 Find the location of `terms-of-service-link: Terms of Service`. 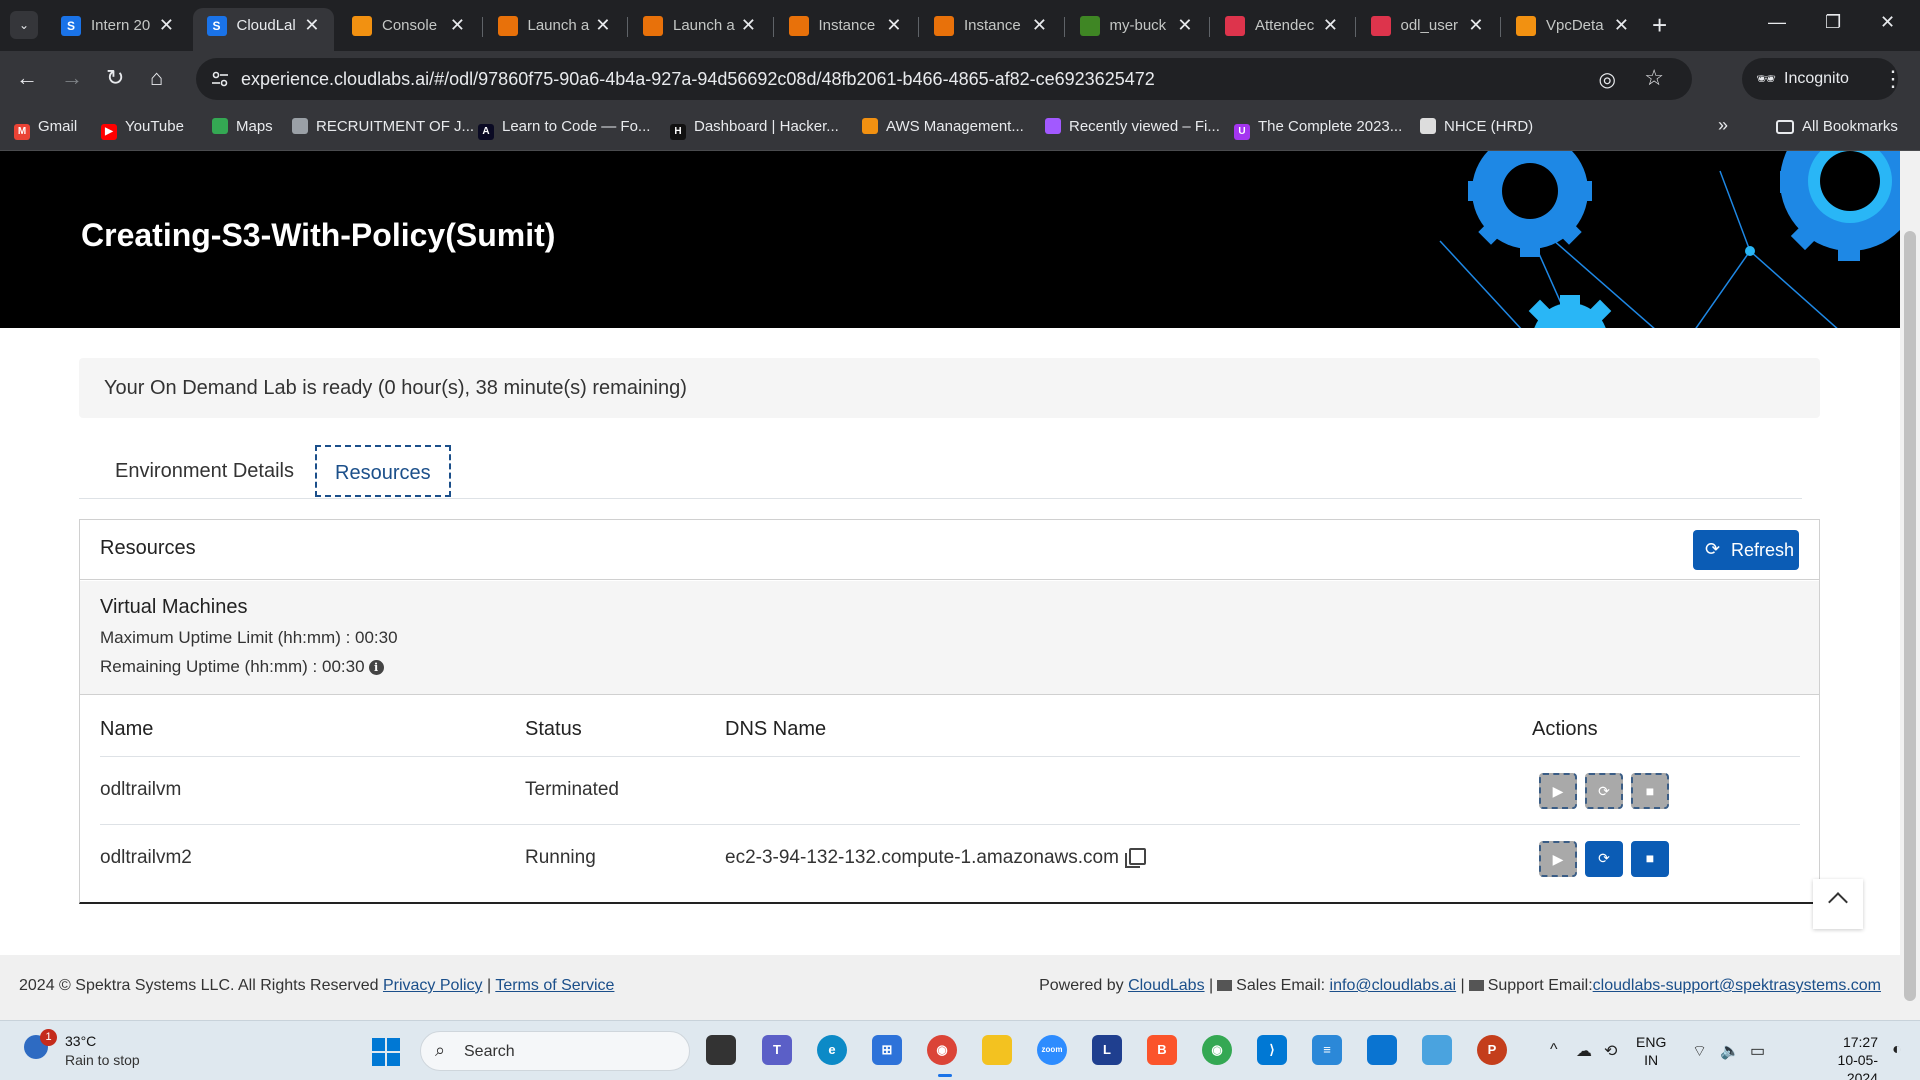

terms-of-service-link: Terms of Service is located at coordinates (554, 985).